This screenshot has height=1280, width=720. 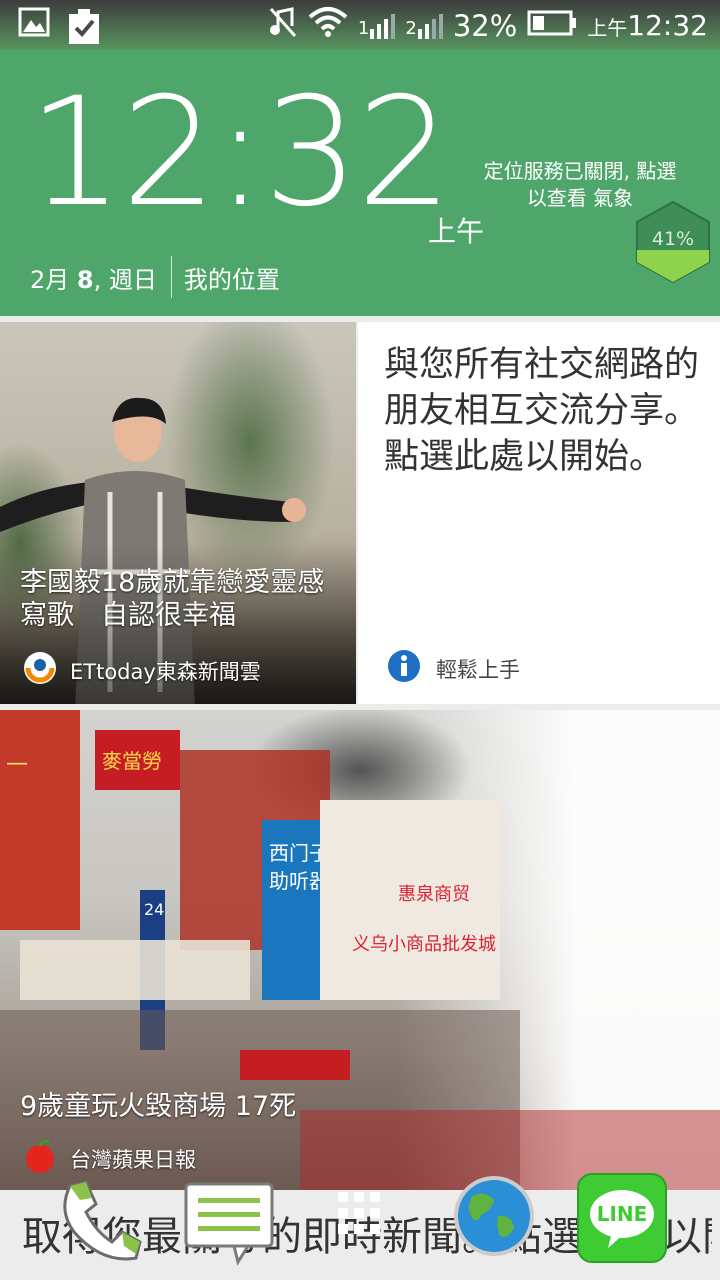 I want to click on date-location-row: 2月 8, 週日 我的位置, so click(x=155, y=277).